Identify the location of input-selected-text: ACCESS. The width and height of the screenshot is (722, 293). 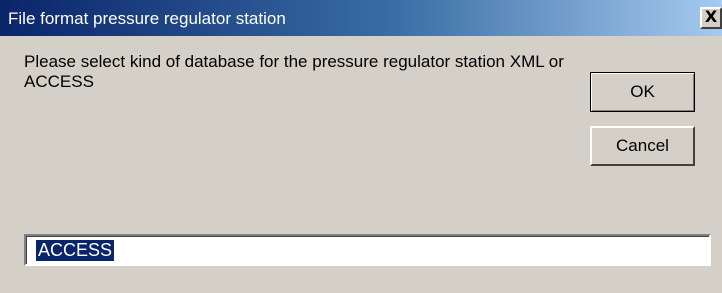
(75, 250).